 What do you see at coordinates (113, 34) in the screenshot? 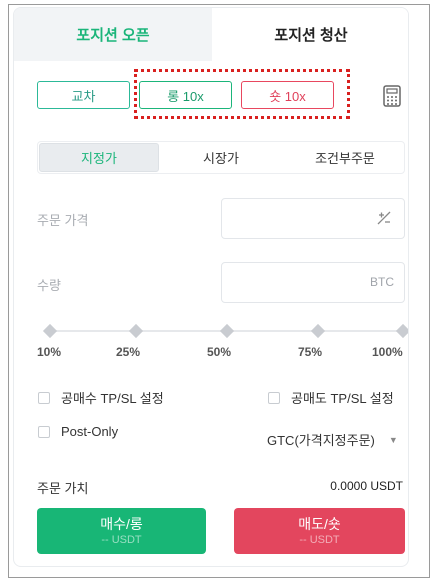
I see `tab-open-position: 포지션 오픈` at bounding box center [113, 34].